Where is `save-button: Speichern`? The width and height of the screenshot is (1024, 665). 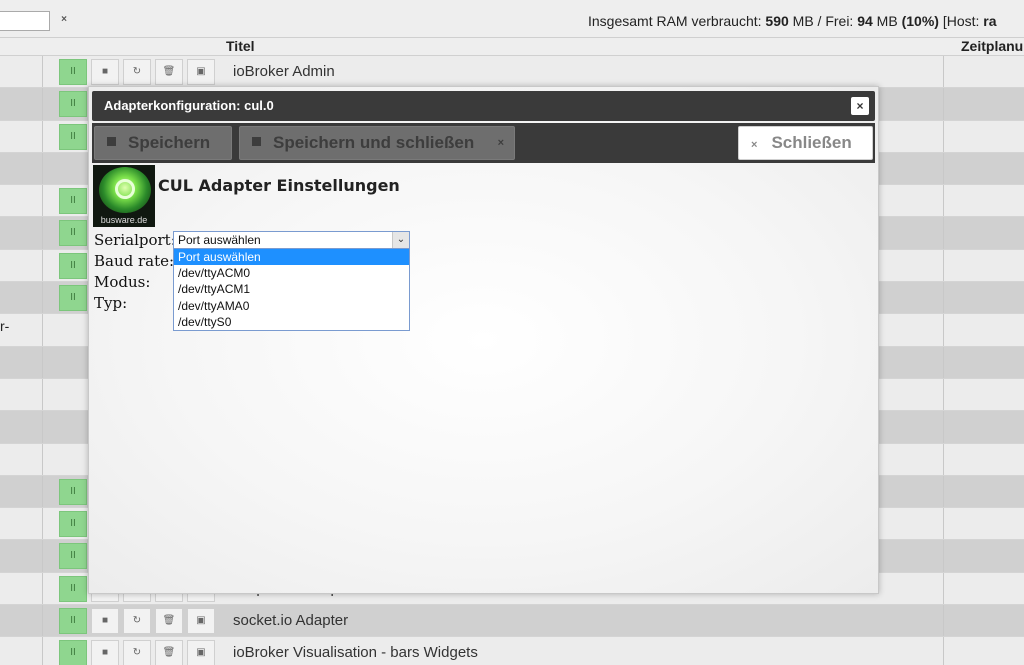
save-button: Speichern is located at coordinates (163, 143).